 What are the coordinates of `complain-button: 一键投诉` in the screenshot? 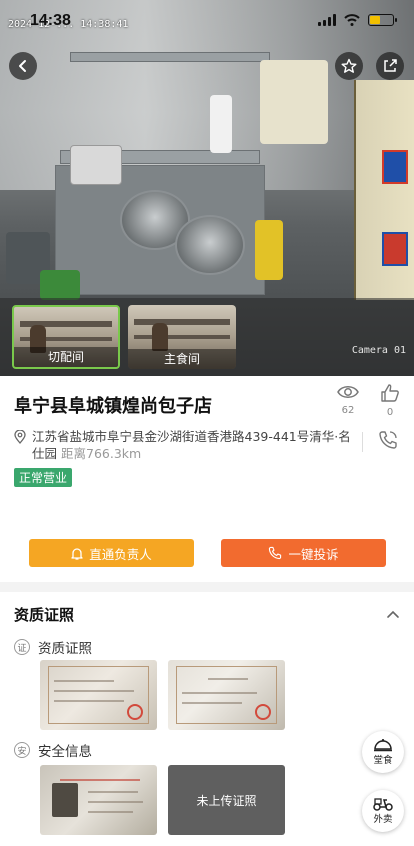 It's located at (303, 553).